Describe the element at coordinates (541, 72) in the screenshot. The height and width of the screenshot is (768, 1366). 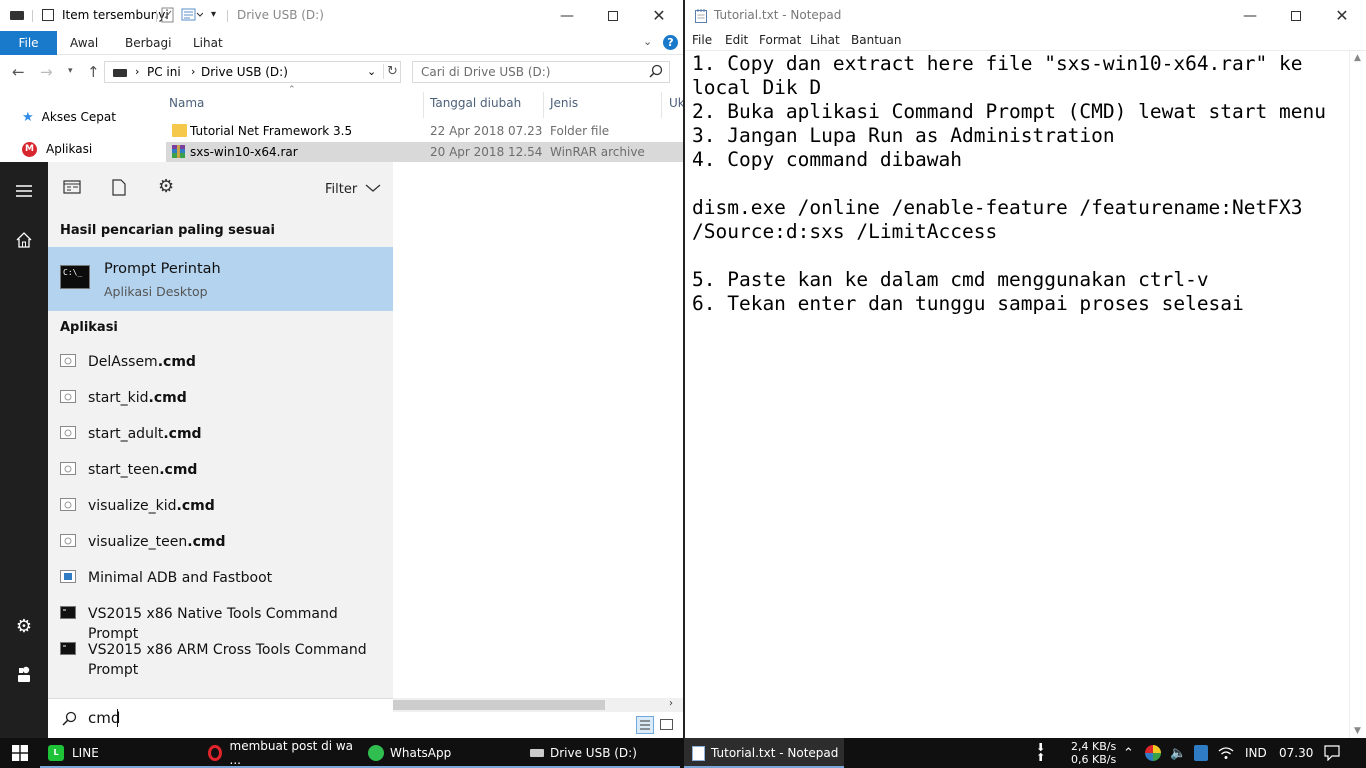
I see `explorer-search-input: Cari di Drive USB (D:)` at that location.